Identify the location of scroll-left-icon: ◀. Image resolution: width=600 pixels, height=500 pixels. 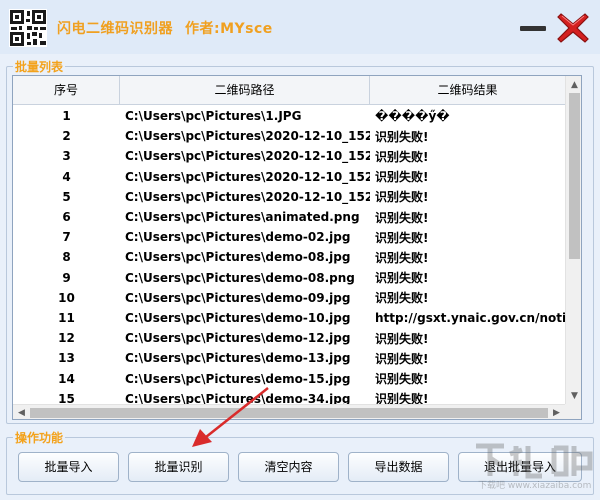
(21, 412).